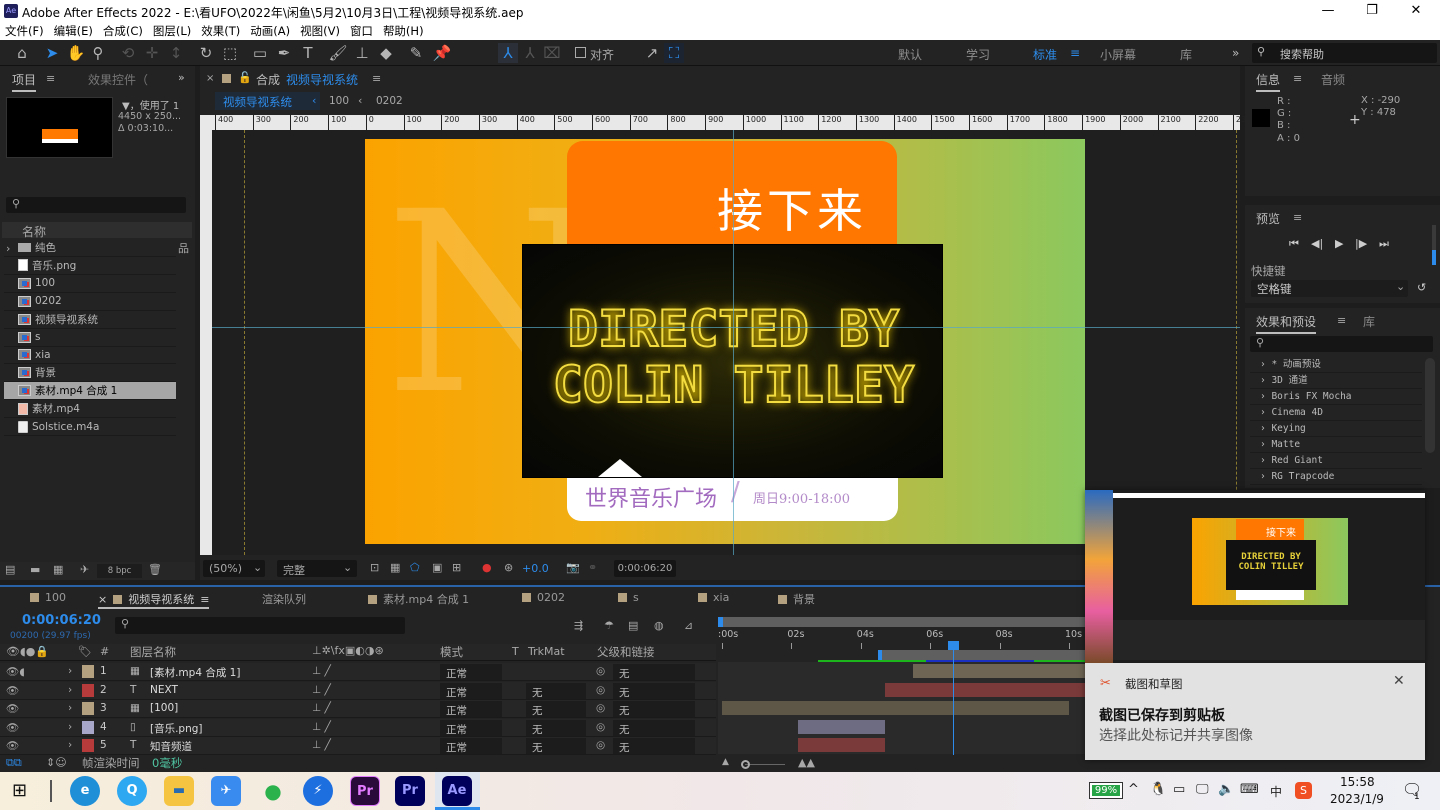 Image resolution: width=1440 pixels, height=810 pixels. What do you see at coordinates (418, 599) in the screenshot?
I see `tab-timeline-3: 素材.mp4 合成 1` at bounding box center [418, 599].